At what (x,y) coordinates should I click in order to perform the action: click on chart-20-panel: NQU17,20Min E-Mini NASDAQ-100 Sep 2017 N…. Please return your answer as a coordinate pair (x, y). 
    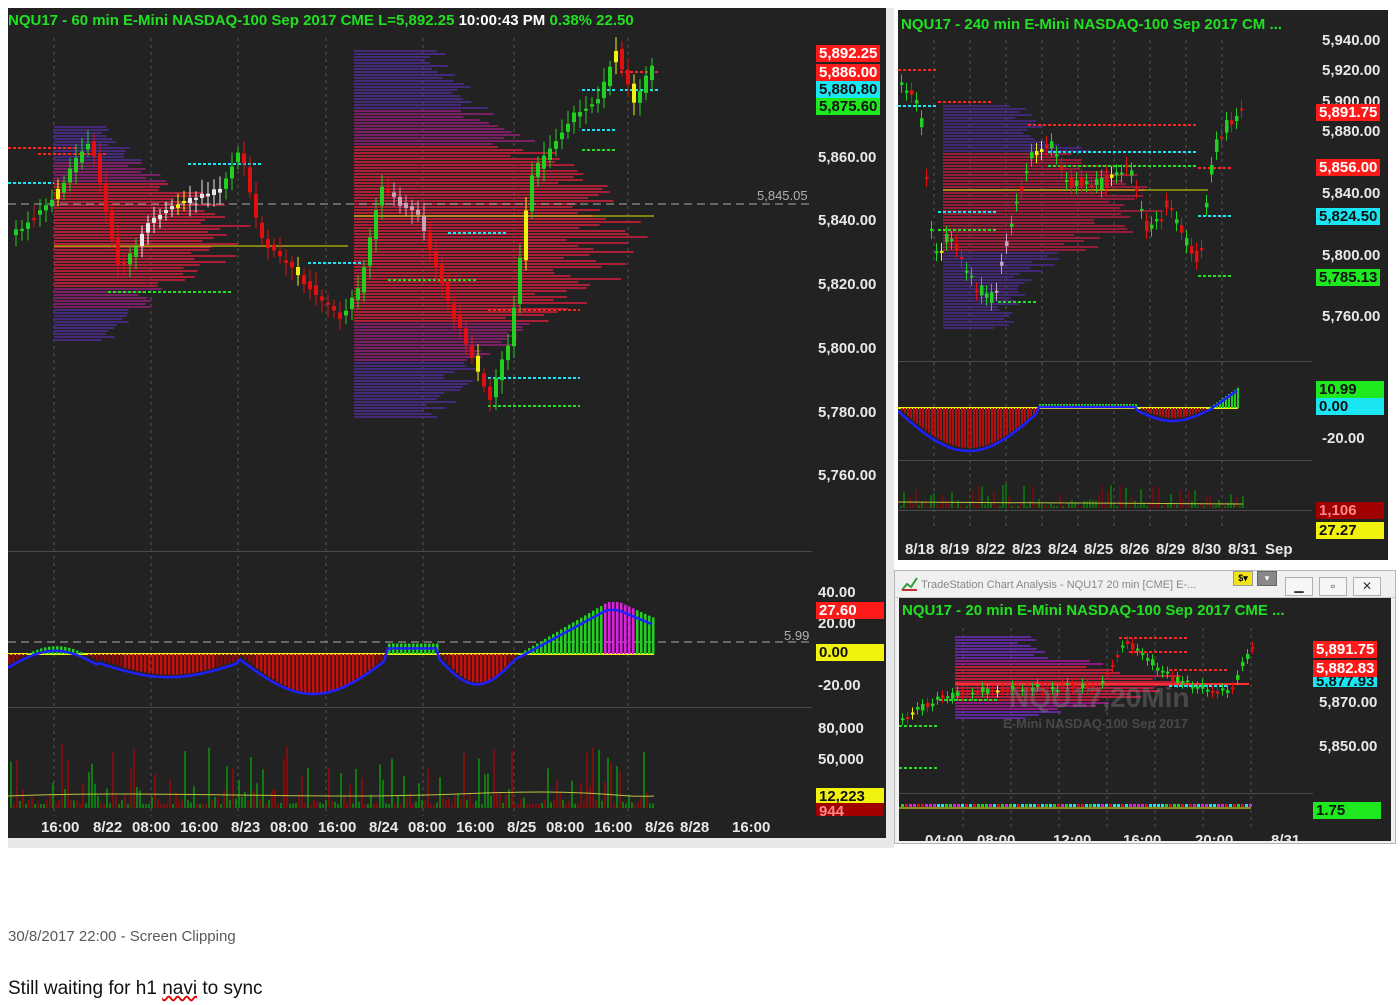
    Looking at the image, I should click on (1145, 719).